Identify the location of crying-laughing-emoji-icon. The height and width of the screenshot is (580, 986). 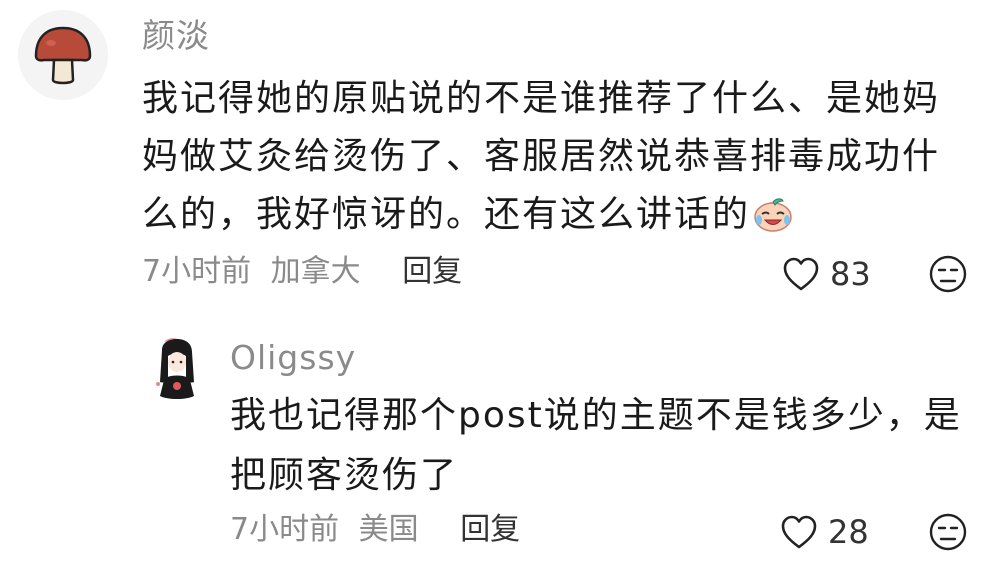
(773, 215).